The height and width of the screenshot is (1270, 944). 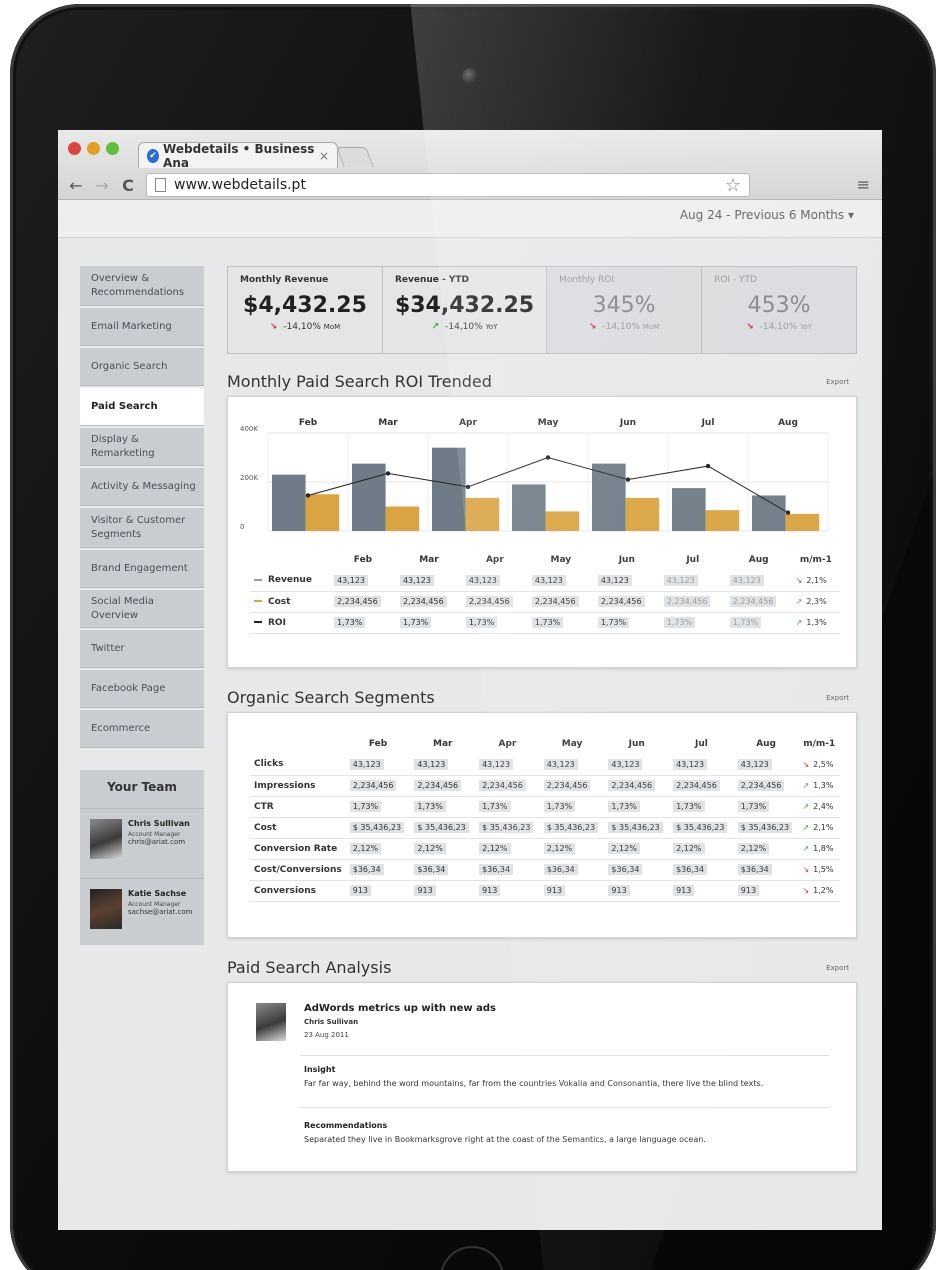 I want to click on bar-cost, so click(x=482, y=514).